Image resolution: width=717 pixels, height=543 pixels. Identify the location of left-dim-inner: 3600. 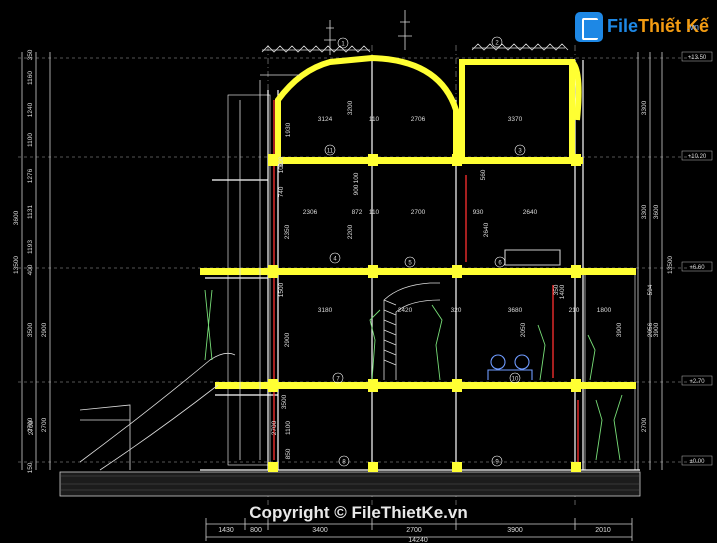
(16, 217).